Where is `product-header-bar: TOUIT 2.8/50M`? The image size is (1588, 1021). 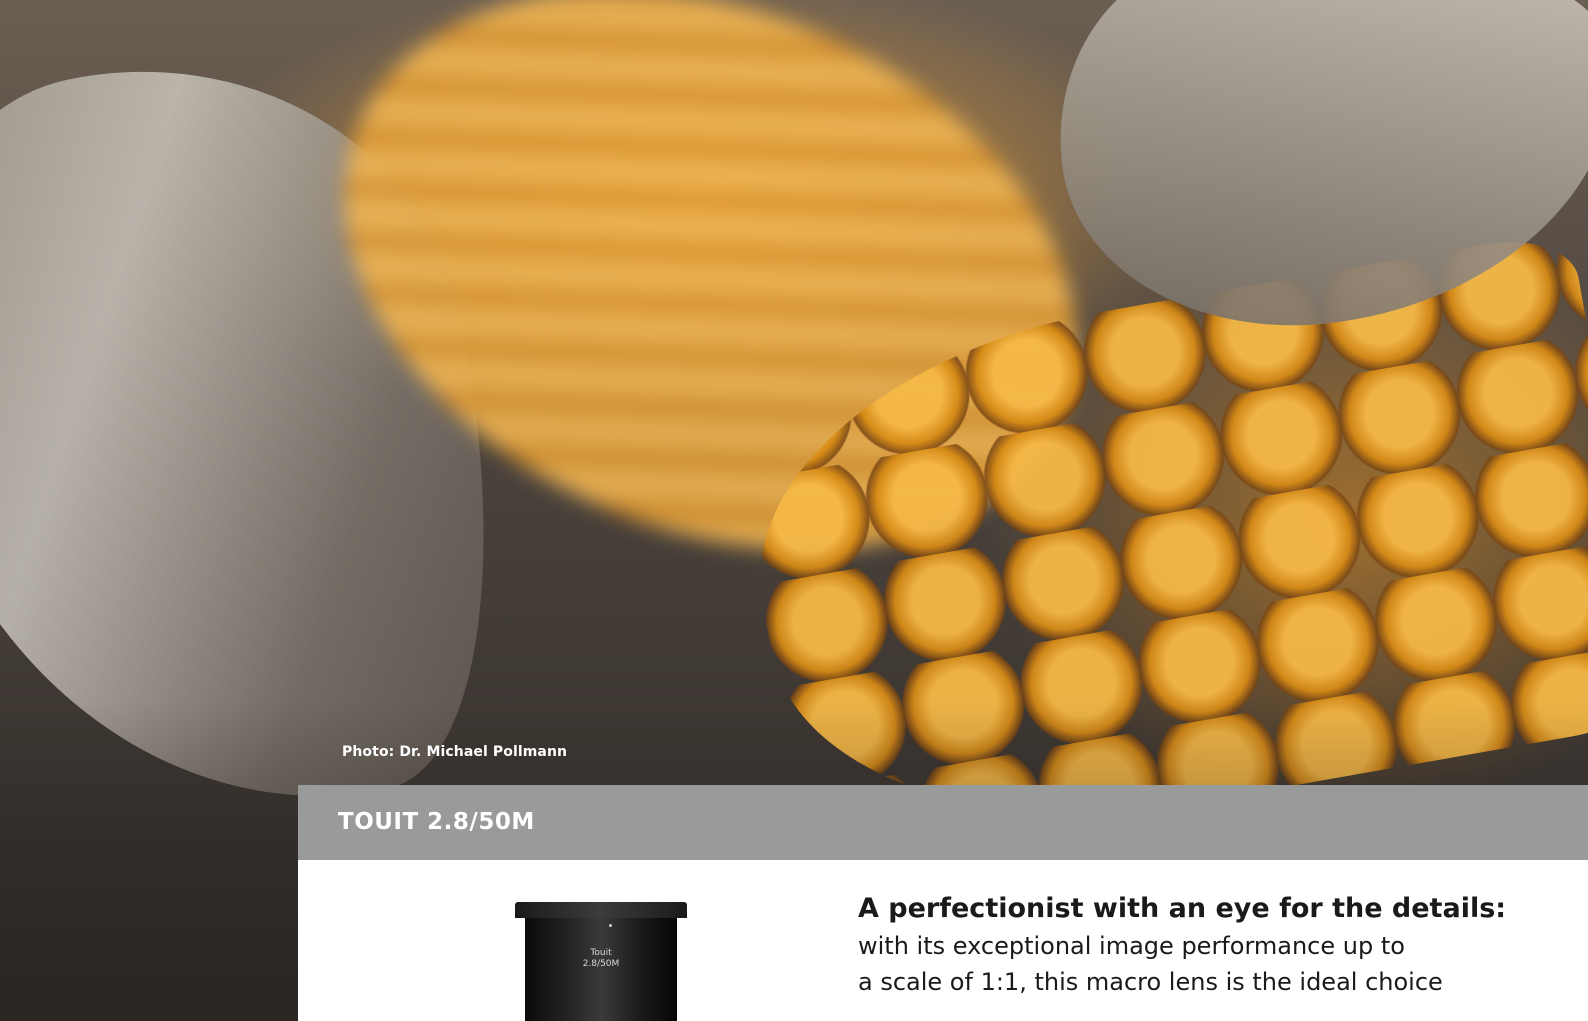
product-header-bar: TOUIT 2.8/50M is located at coordinates (943, 822).